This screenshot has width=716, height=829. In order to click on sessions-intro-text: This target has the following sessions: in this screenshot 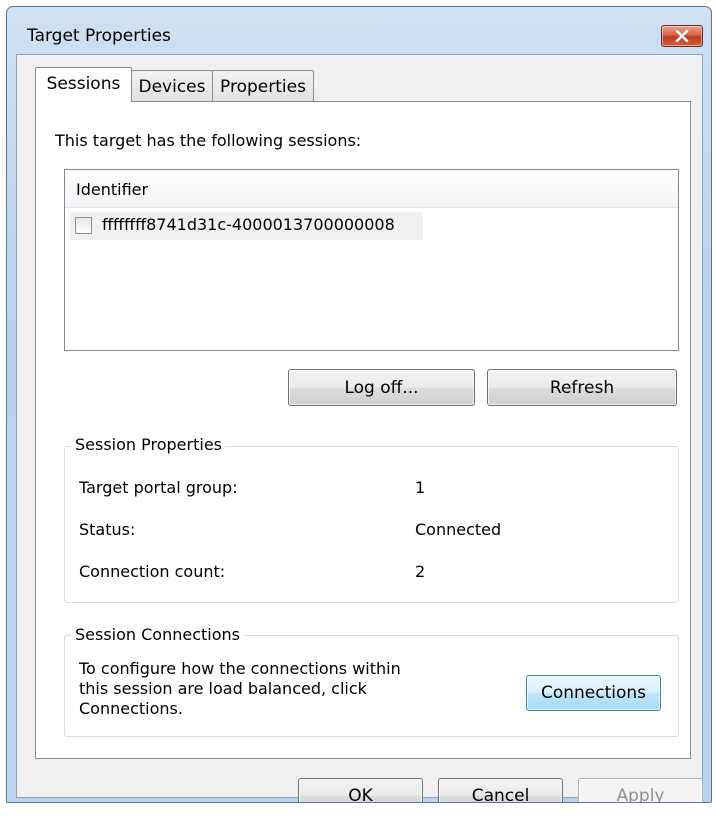, I will do `click(208, 140)`.